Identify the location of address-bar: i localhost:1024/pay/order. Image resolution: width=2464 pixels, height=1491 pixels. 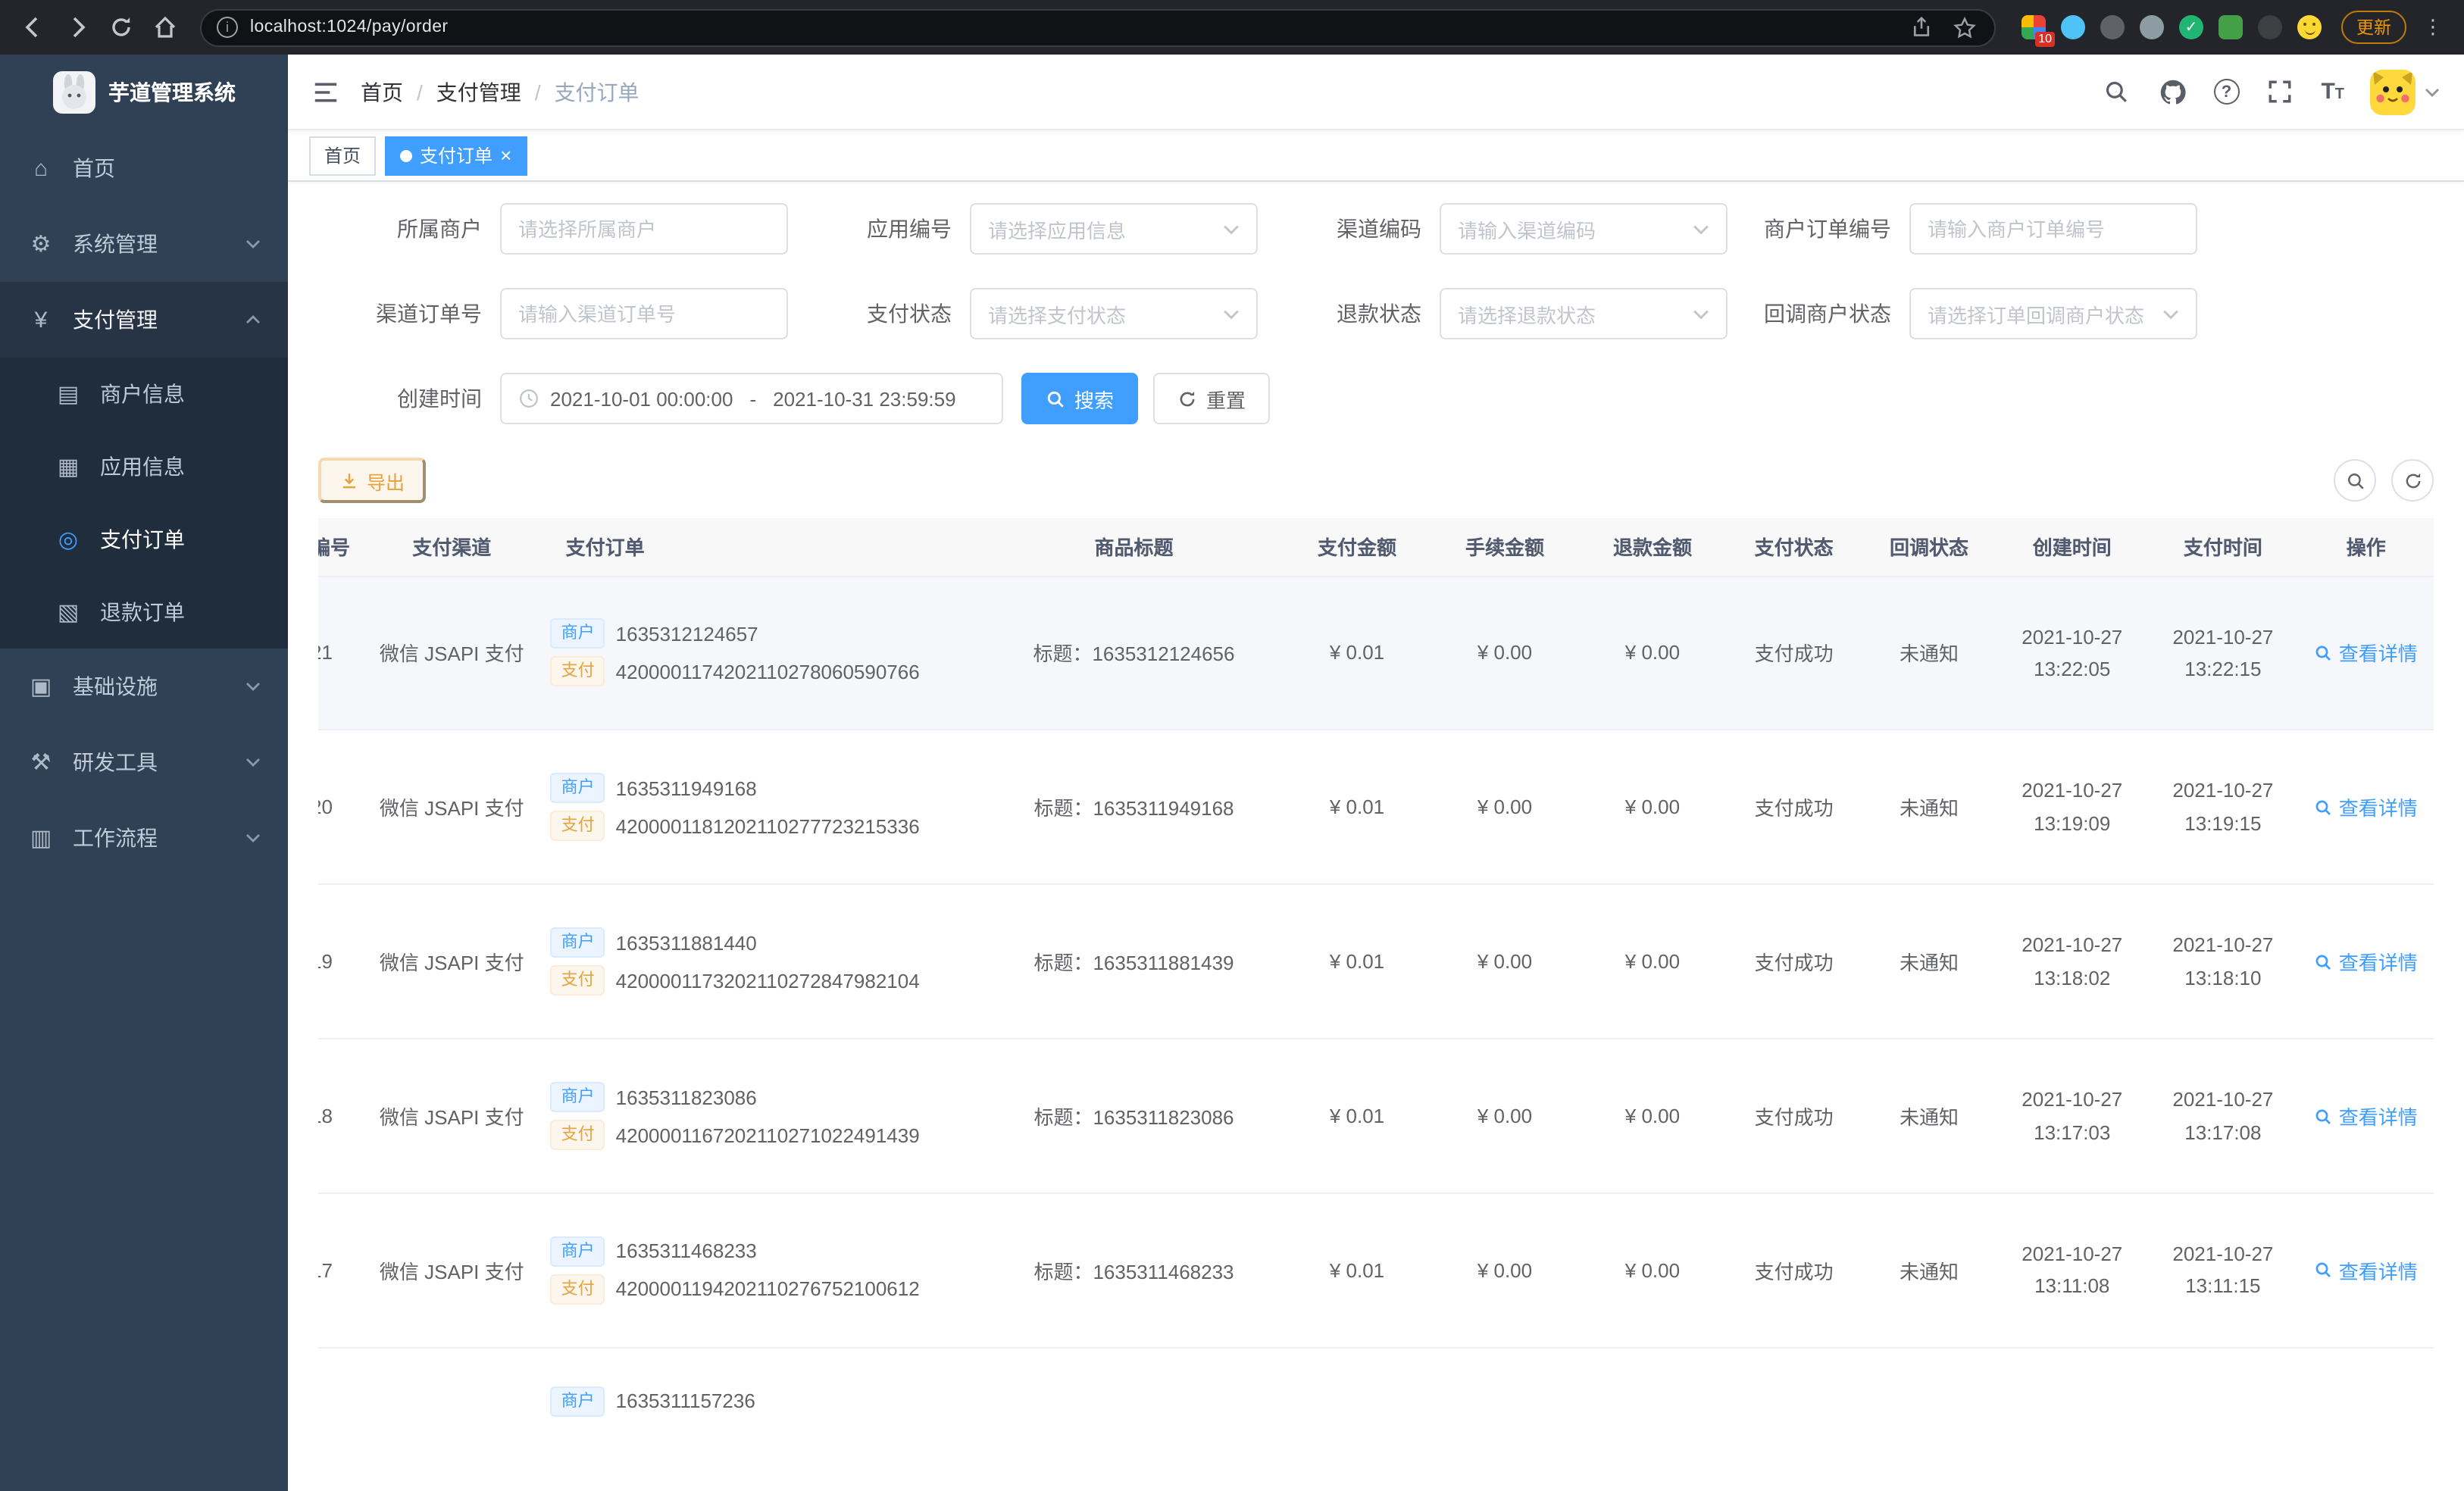
(1098, 27).